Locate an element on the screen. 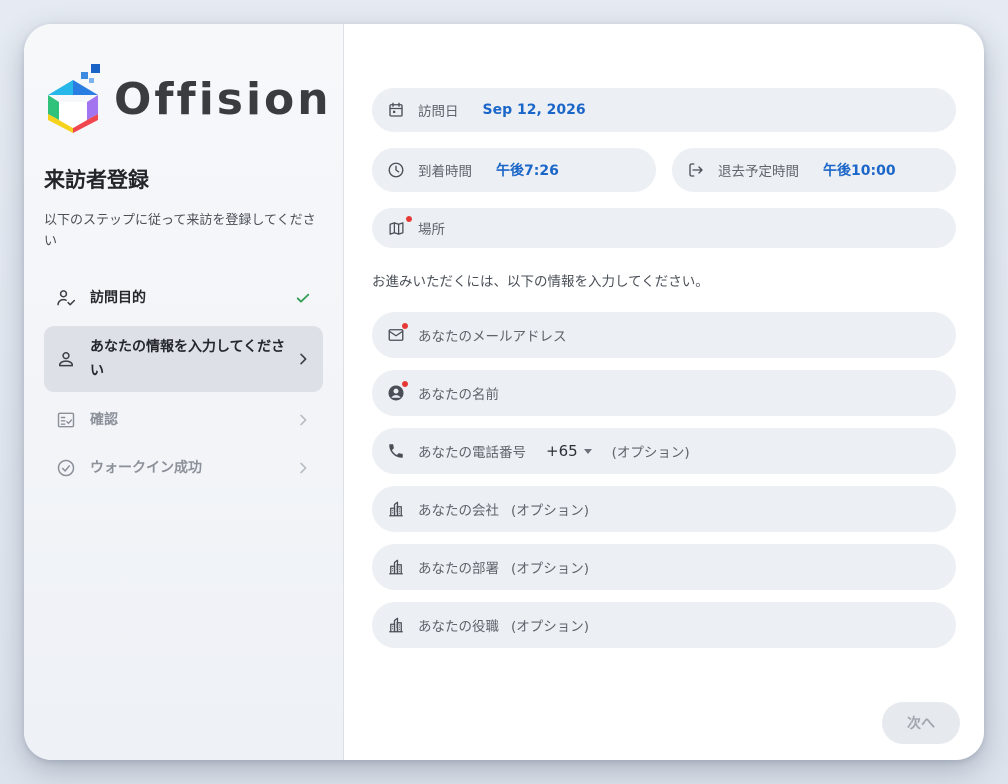  arrival-time-label: 到着時間 is located at coordinates (445, 172).